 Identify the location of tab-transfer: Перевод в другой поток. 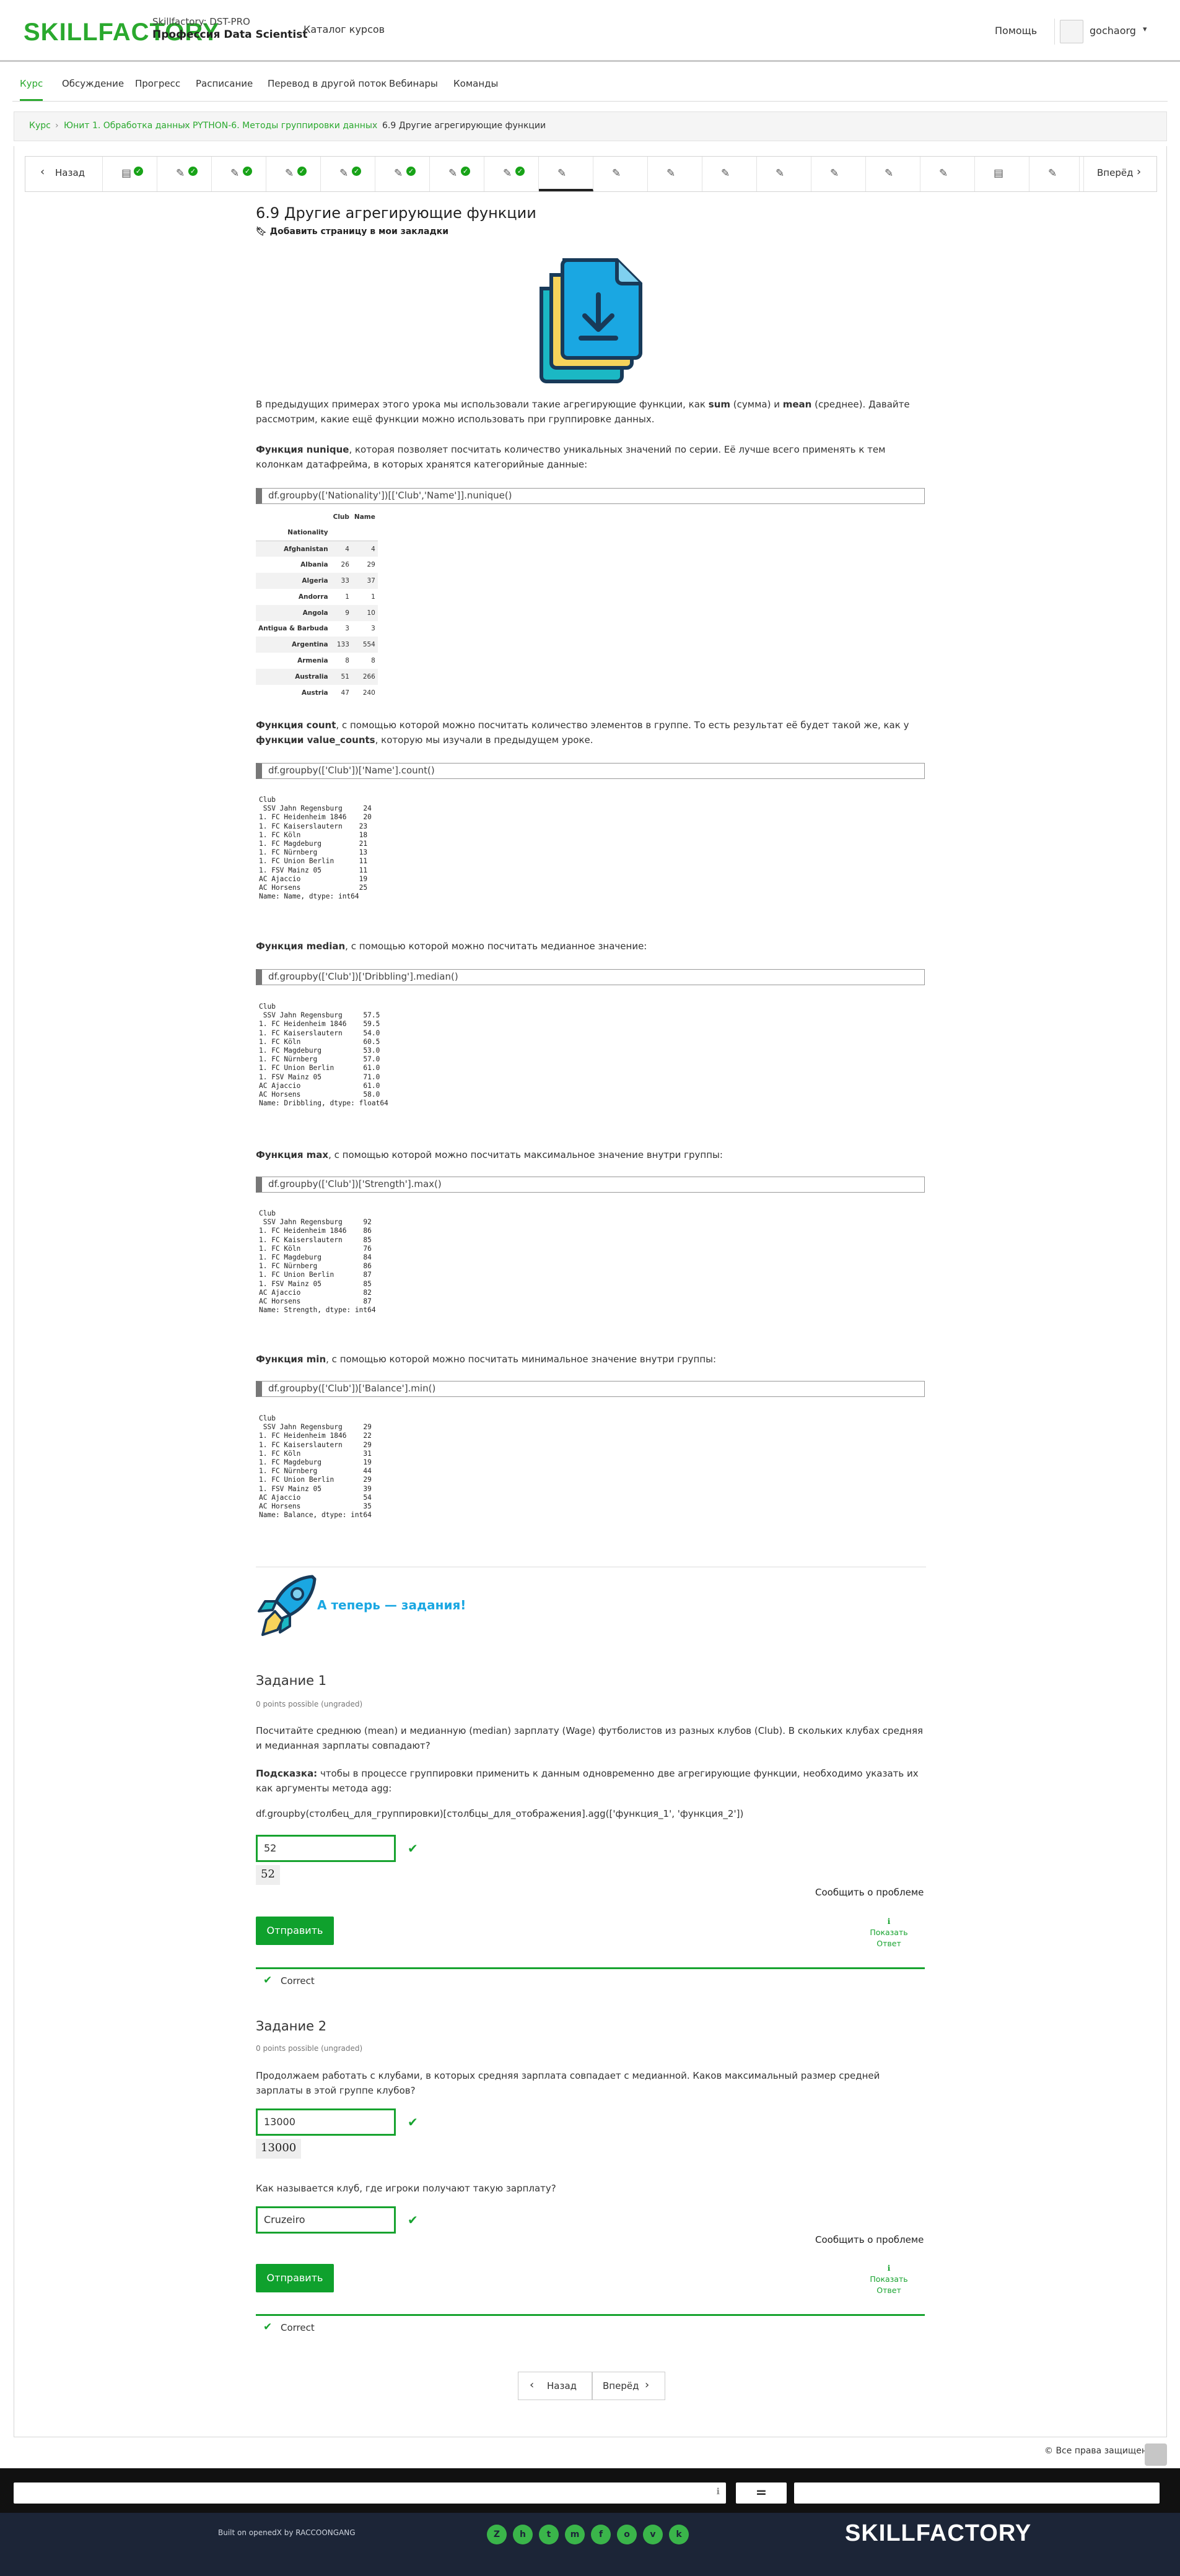
(327, 89).